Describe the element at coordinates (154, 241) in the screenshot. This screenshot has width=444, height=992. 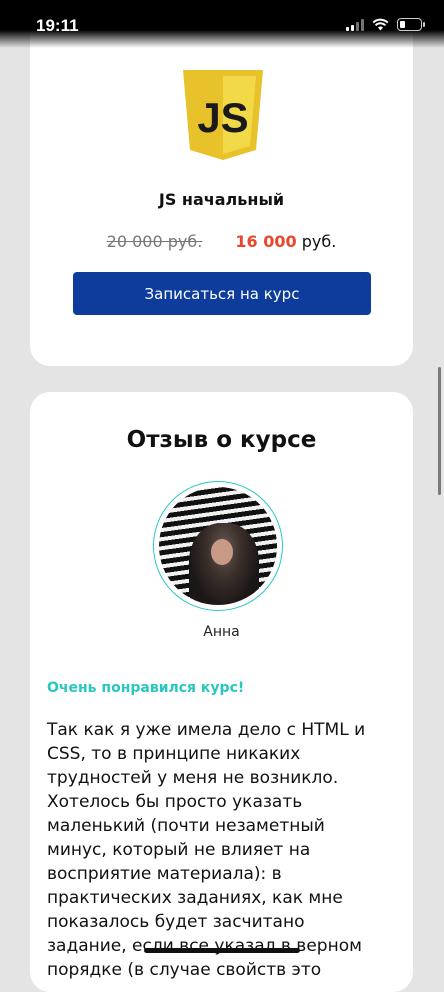
I see `old-price: 20 000 руб.` at that location.